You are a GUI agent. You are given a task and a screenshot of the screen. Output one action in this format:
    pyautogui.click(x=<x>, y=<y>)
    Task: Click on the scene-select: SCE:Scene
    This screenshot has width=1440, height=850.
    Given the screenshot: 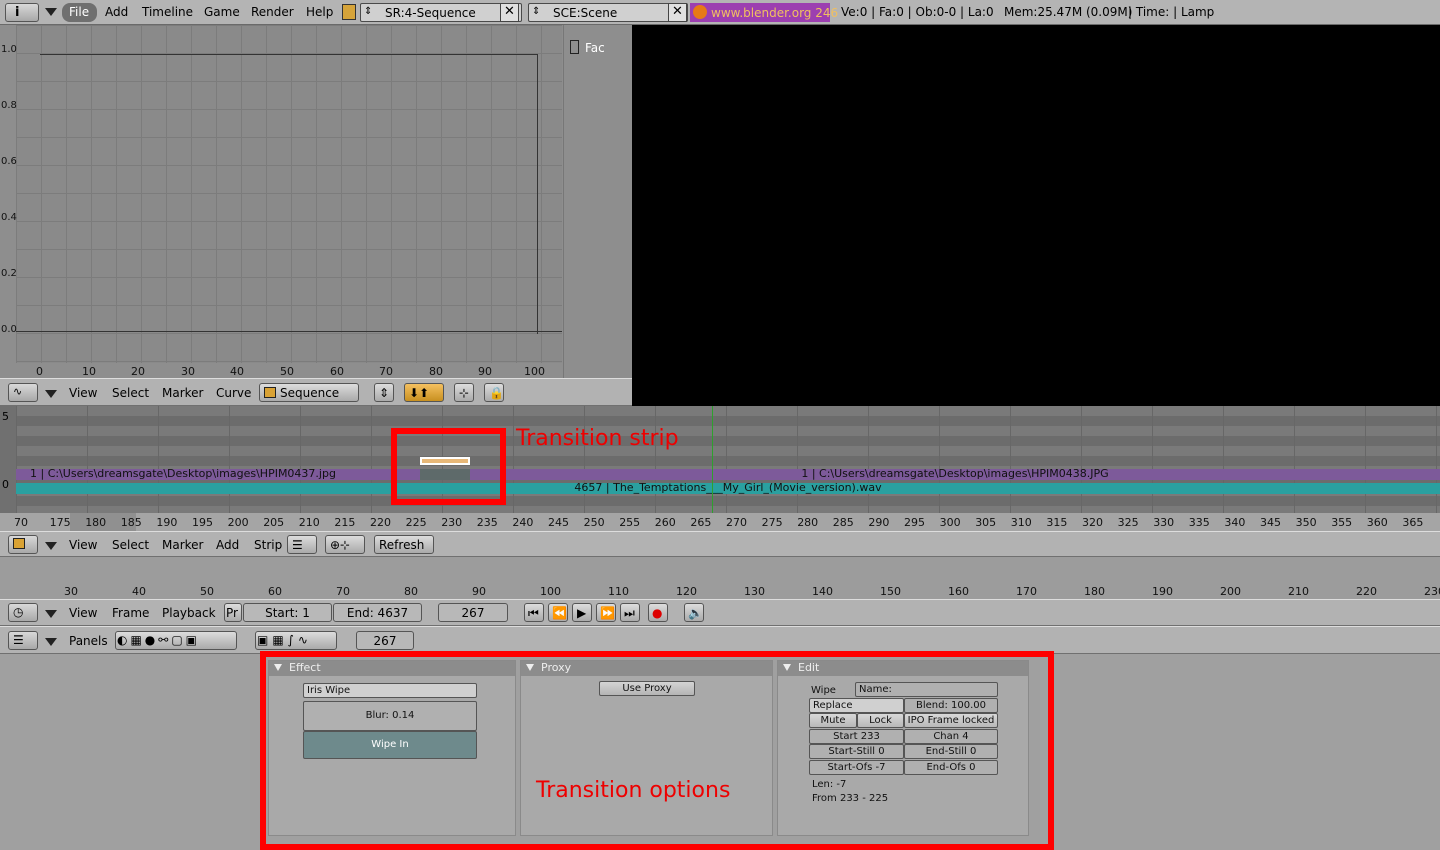 What is the action you would take?
    pyautogui.click(x=608, y=12)
    